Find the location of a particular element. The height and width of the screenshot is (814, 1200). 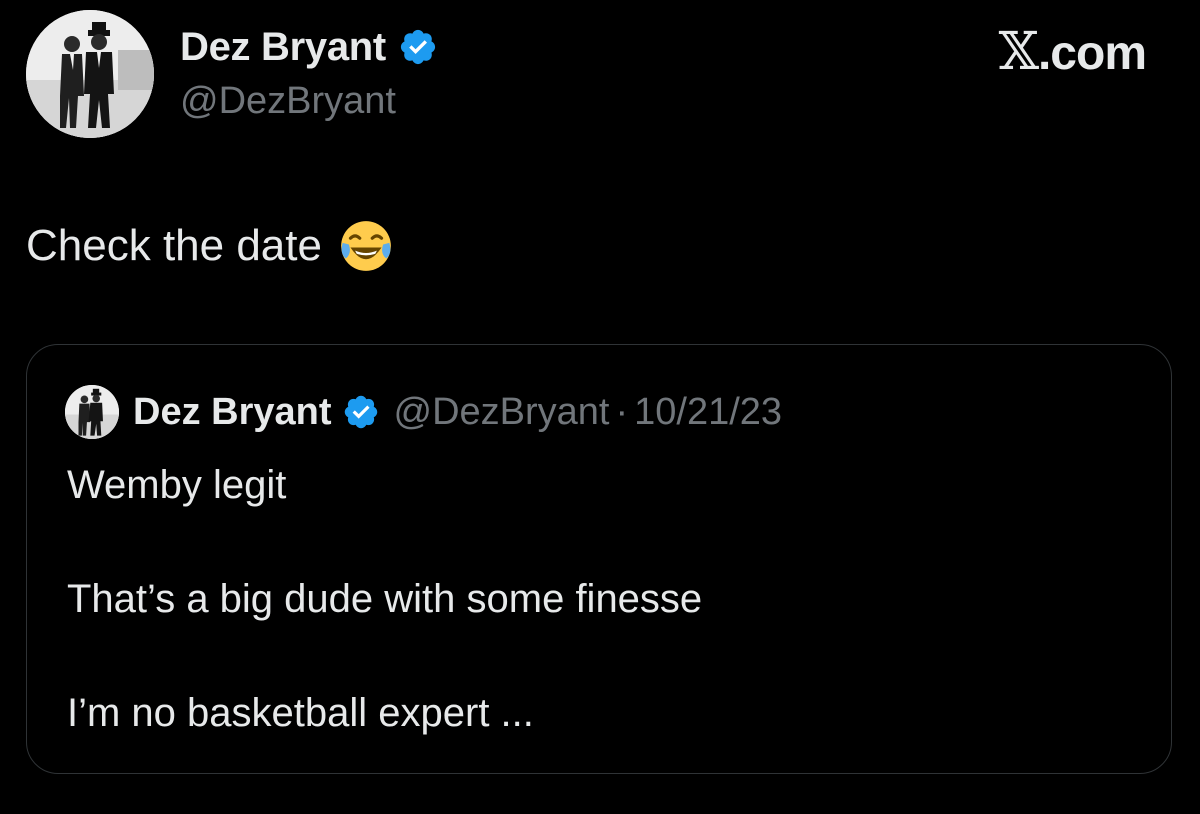

face-with-tears-of-joy-emoji-icon is located at coordinates (366, 246).